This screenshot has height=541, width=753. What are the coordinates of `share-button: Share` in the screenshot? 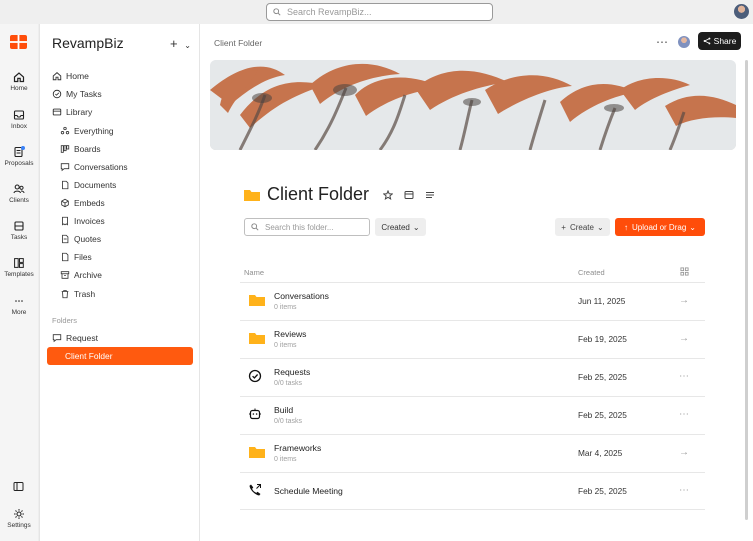 It's located at (719, 41).